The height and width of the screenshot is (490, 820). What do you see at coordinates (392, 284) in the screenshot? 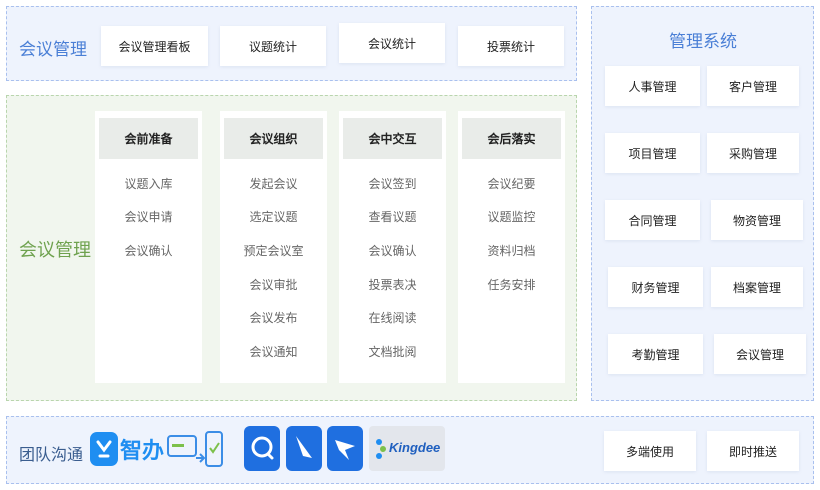
I see `column-item: 投票表决` at bounding box center [392, 284].